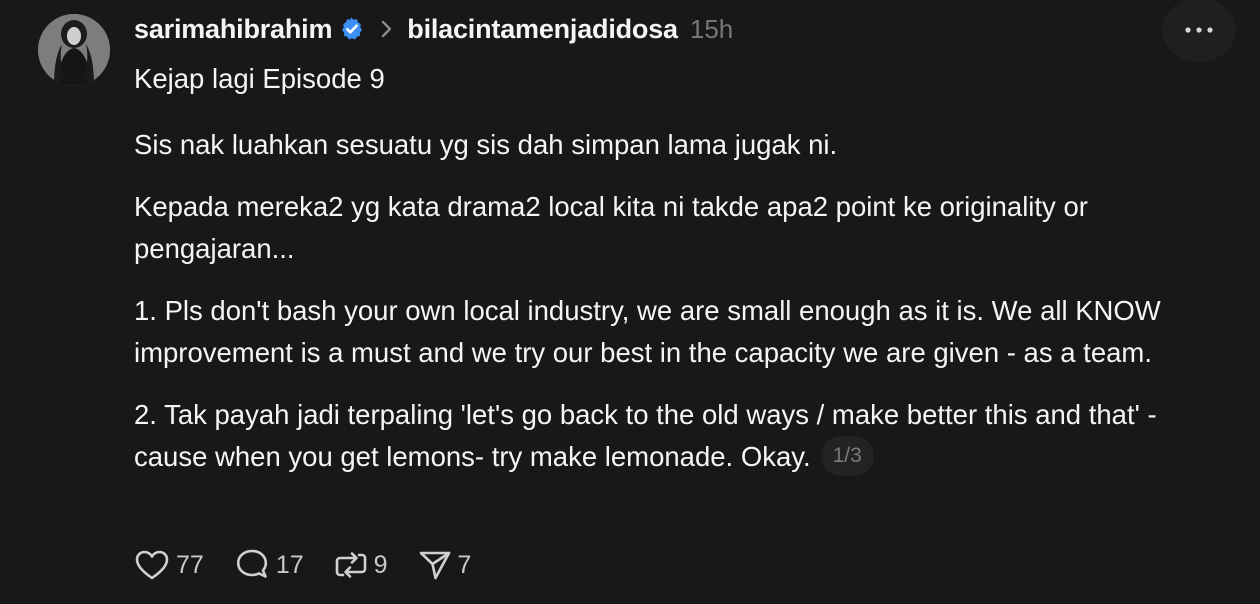 This screenshot has width=1260, height=604. What do you see at coordinates (352, 29) in the screenshot?
I see `verified-badge-icon` at bounding box center [352, 29].